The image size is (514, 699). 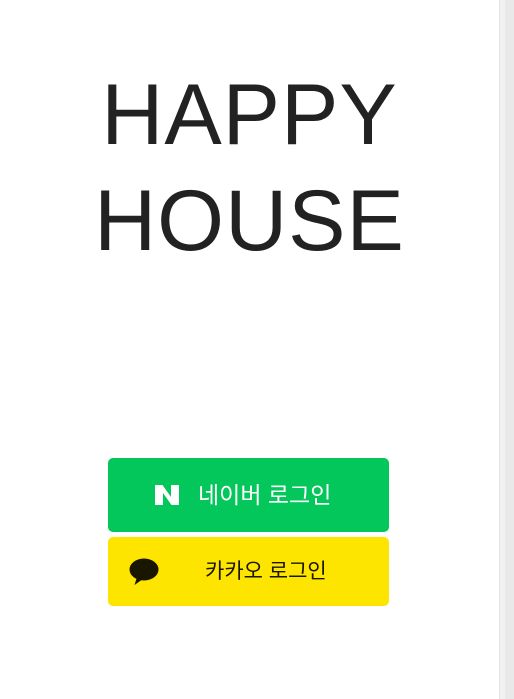 I want to click on kakao-login-label: 카카오 로그인, so click(x=266, y=571).